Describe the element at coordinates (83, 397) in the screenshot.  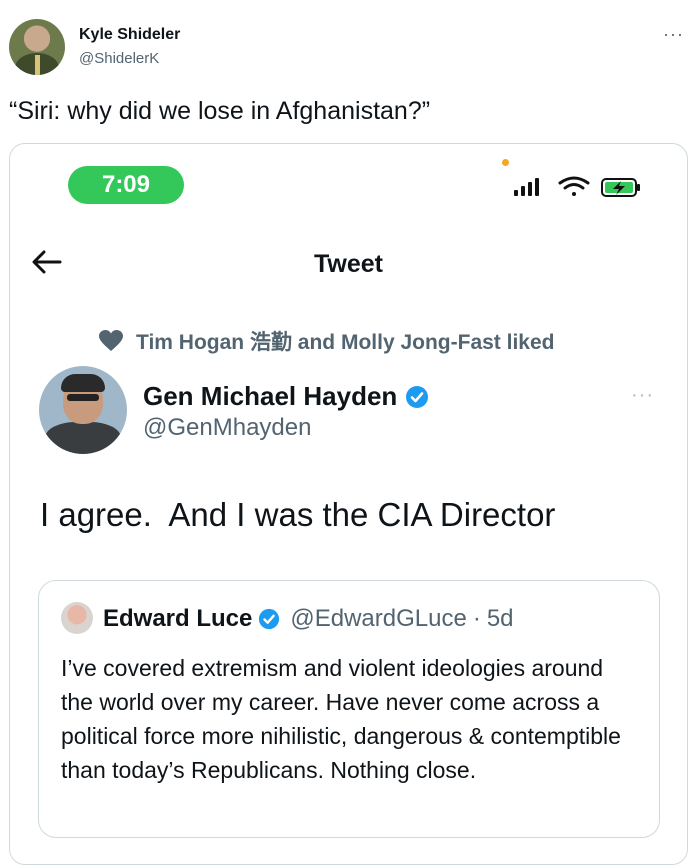
I see `avatar-glasses` at that location.